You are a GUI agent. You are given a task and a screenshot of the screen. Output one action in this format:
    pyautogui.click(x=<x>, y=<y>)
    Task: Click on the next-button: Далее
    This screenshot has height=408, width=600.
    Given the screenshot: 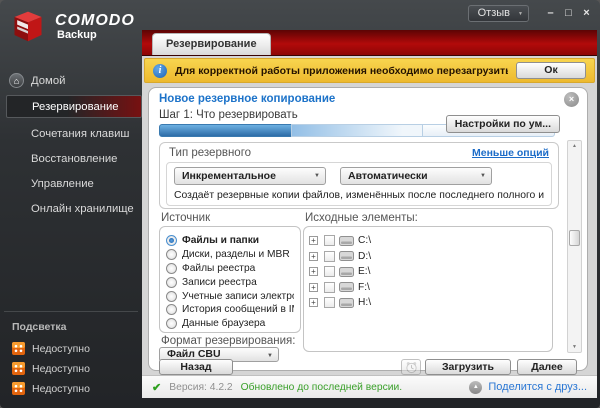 What is the action you would take?
    pyautogui.click(x=547, y=367)
    